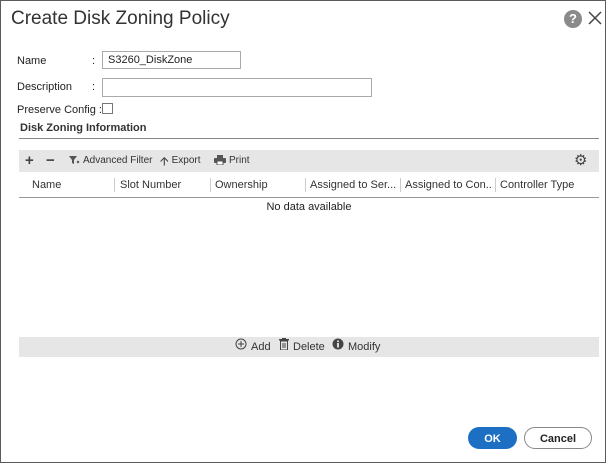 The image size is (606, 463). Describe the element at coordinates (309, 207) in the screenshot. I see `empty-table-message: No data available` at that location.